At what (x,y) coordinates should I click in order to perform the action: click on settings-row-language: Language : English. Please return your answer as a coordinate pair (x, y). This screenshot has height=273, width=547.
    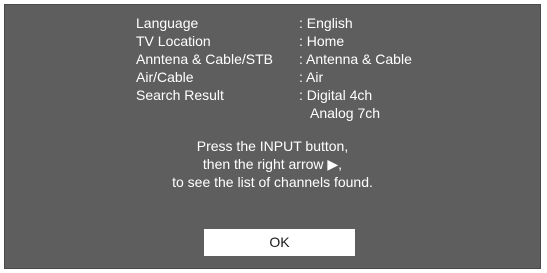
    Looking at the image, I should click on (274, 23).